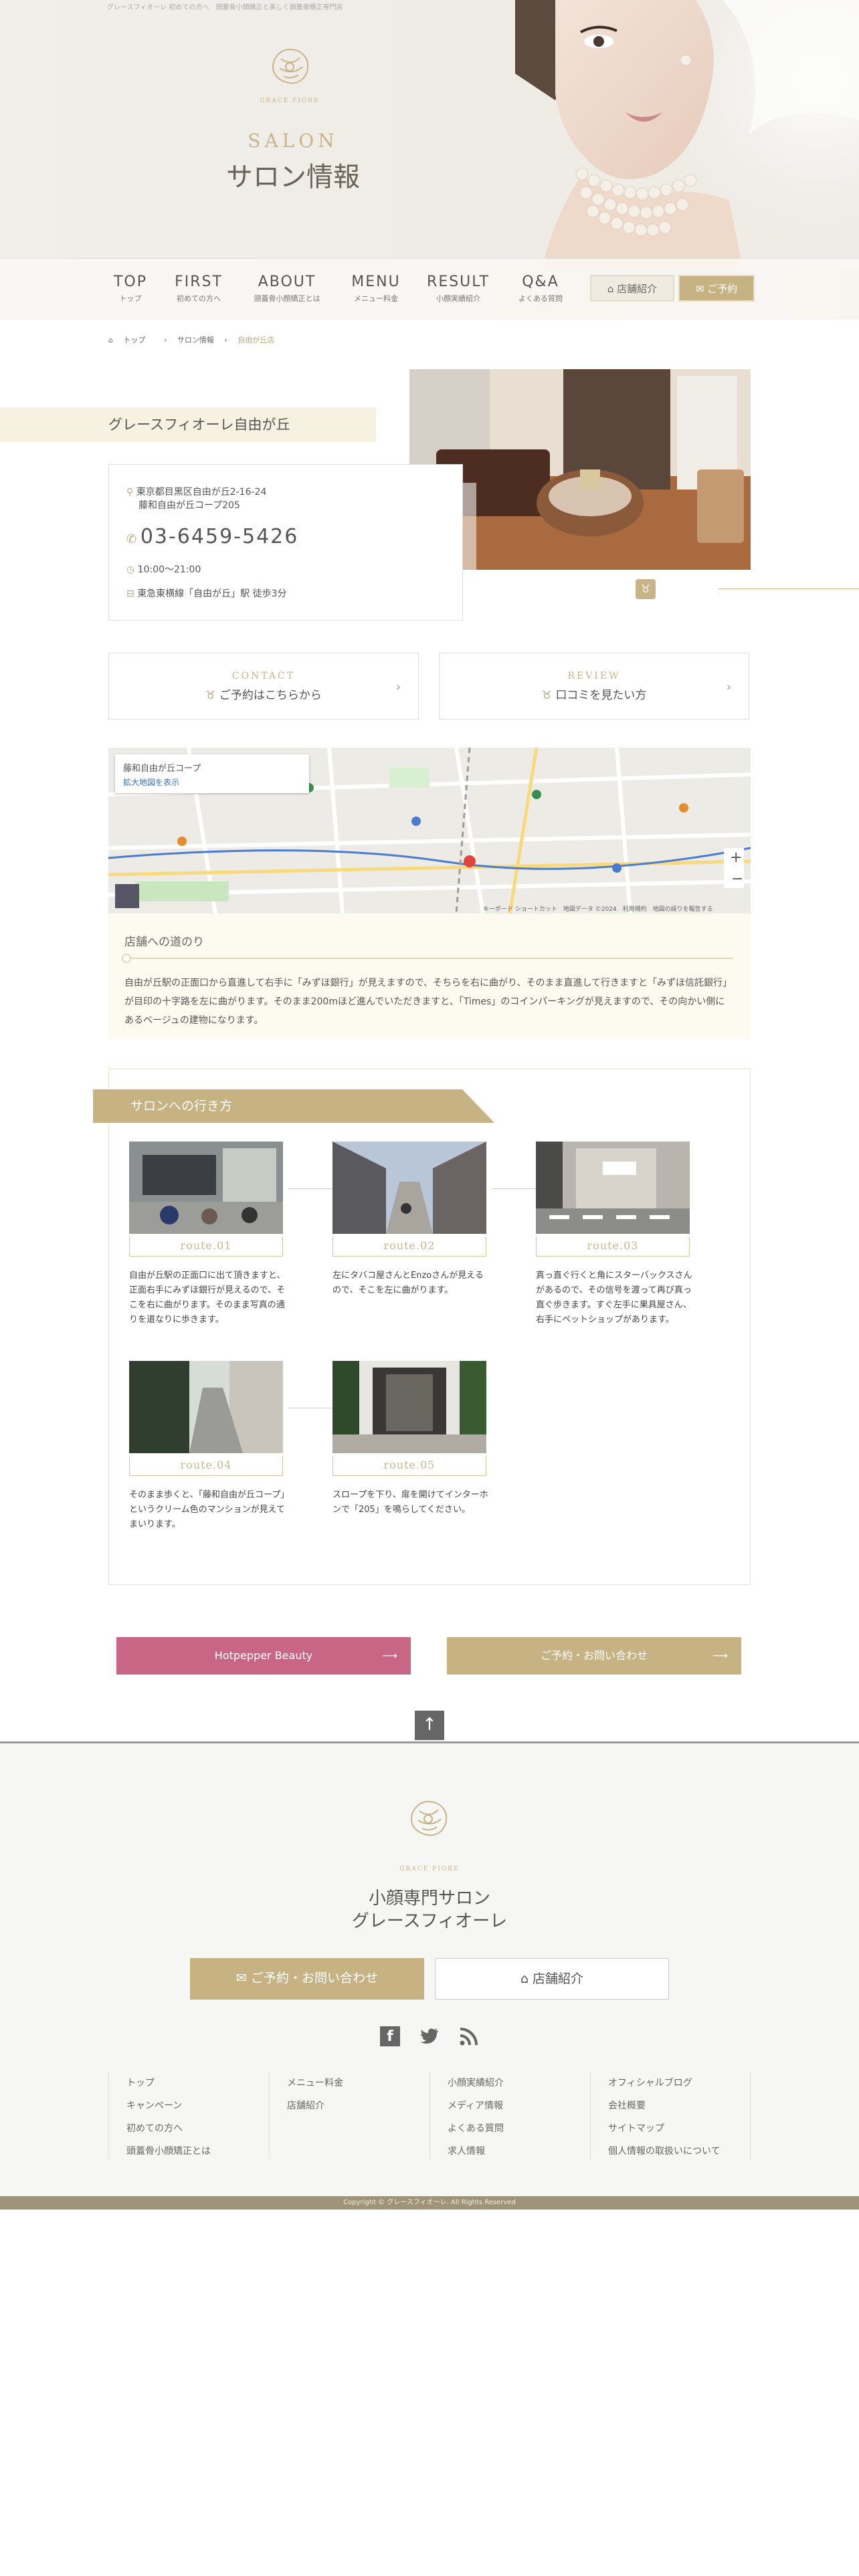  Describe the element at coordinates (429, 1910) in the screenshot. I see `footer-title: 小顔専門サロン グレースフィオーレ` at that location.